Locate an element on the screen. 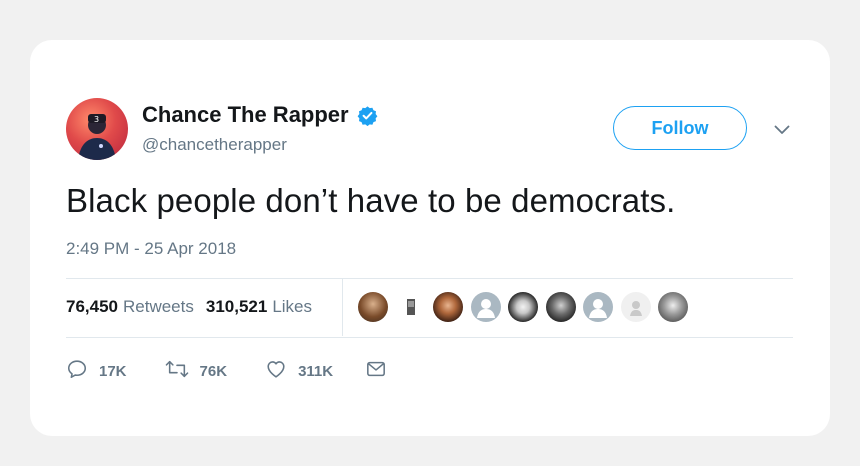 The image size is (860, 466). tweet-timestamp: 2:49 PM - 25 Apr 2018 is located at coordinates (151, 249).